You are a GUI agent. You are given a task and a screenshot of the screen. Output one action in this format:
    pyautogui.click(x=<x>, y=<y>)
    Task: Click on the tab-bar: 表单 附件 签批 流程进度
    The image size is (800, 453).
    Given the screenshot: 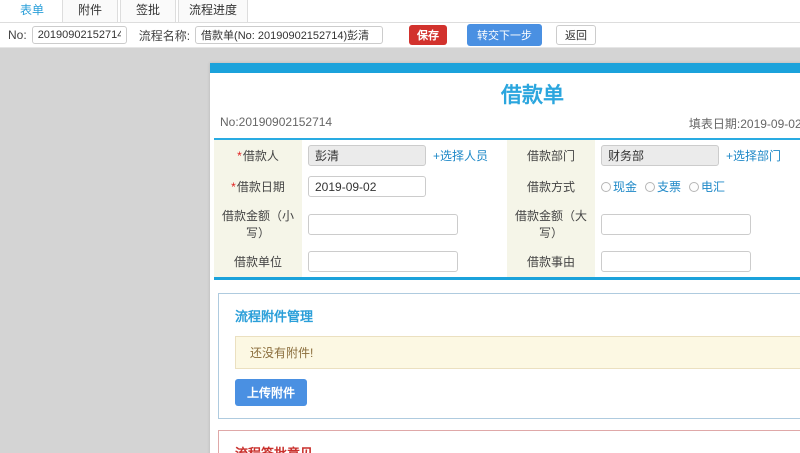 What is the action you would take?
    pyautogui.click(x=400, y=11)
    